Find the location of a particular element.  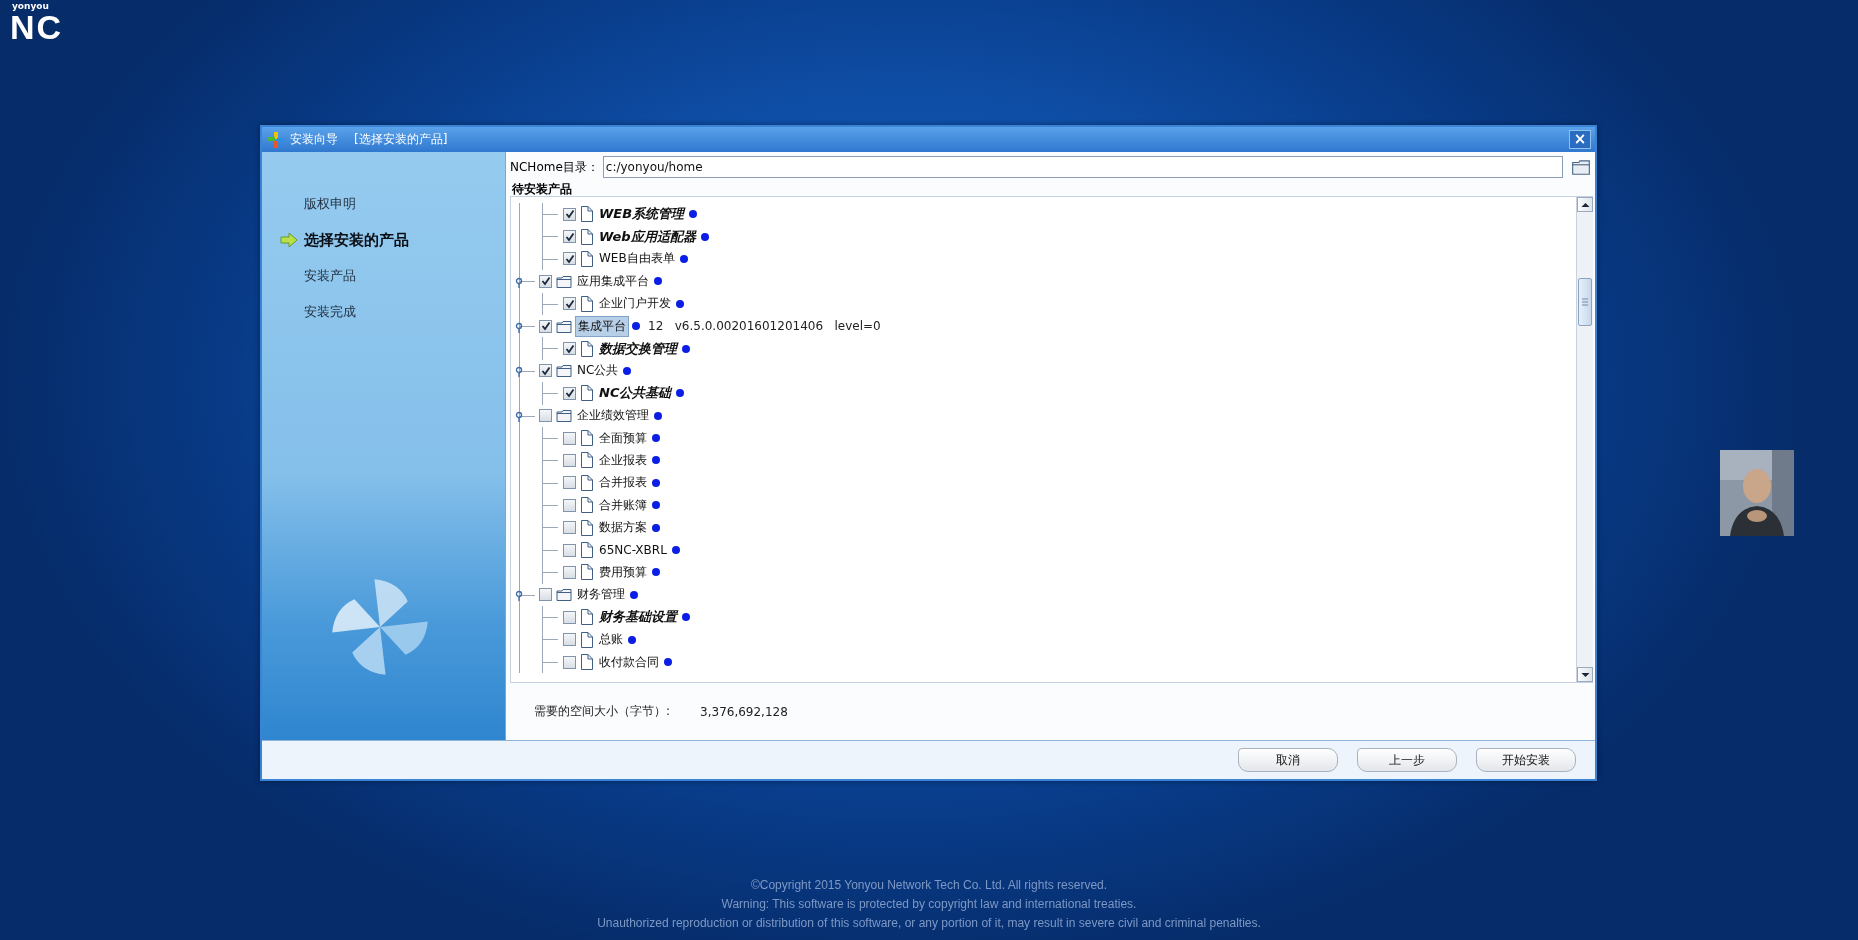

product-logo: NC is located at coordinates (37, 27).